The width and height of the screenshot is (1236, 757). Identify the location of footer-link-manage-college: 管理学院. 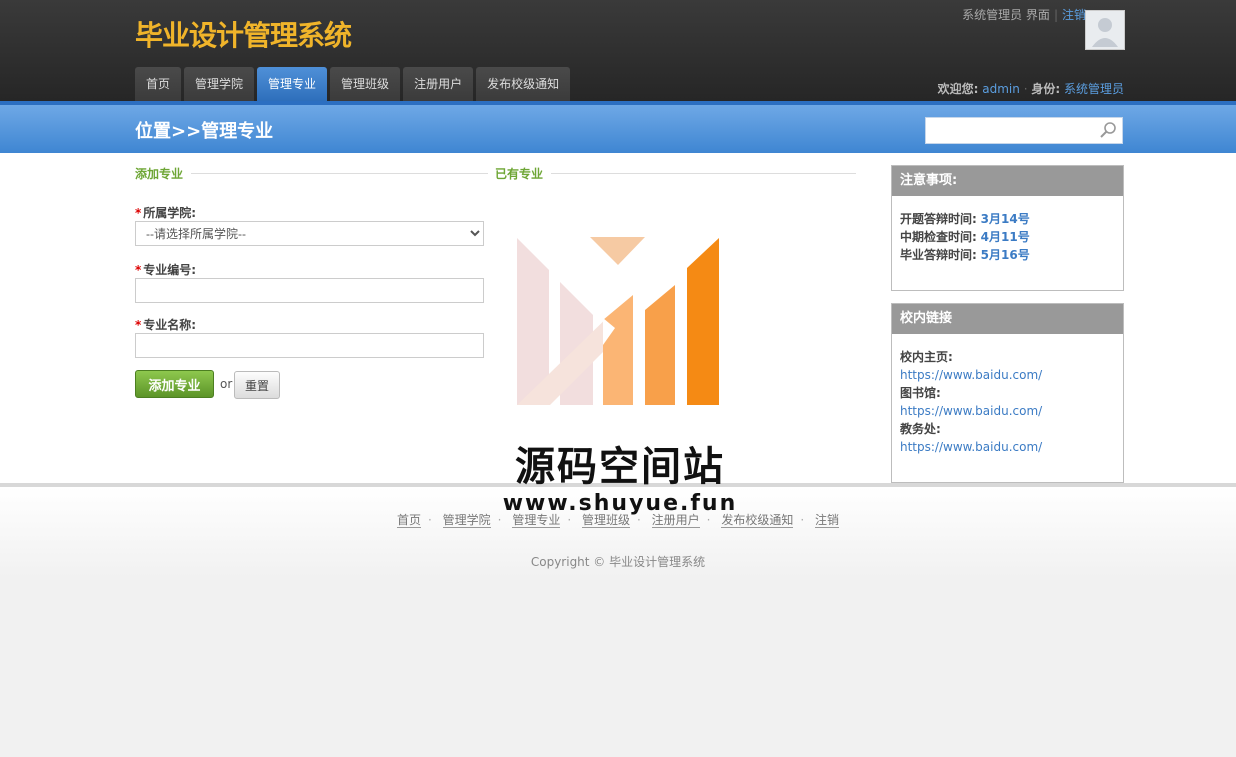
(466, 520).